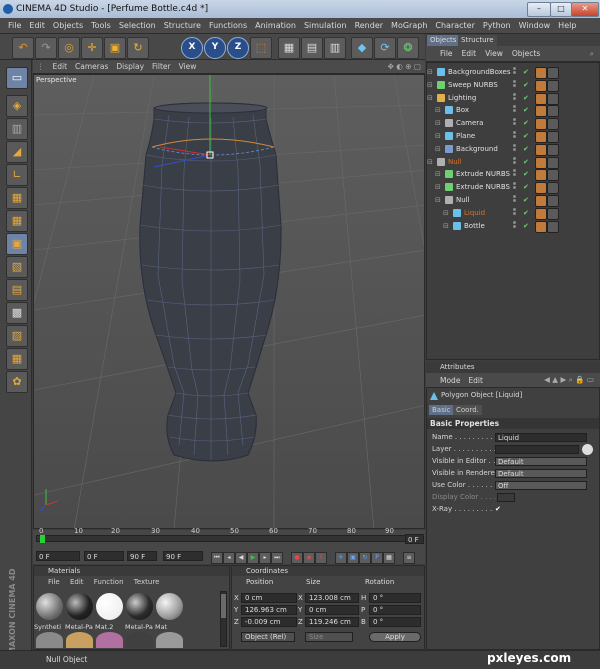 This screenshot has height=669, width=600. What do you see at coordinates (395, 610) in the screenshot?
I see `rot-p-field: 0 °` at bounding box center [395, 610].